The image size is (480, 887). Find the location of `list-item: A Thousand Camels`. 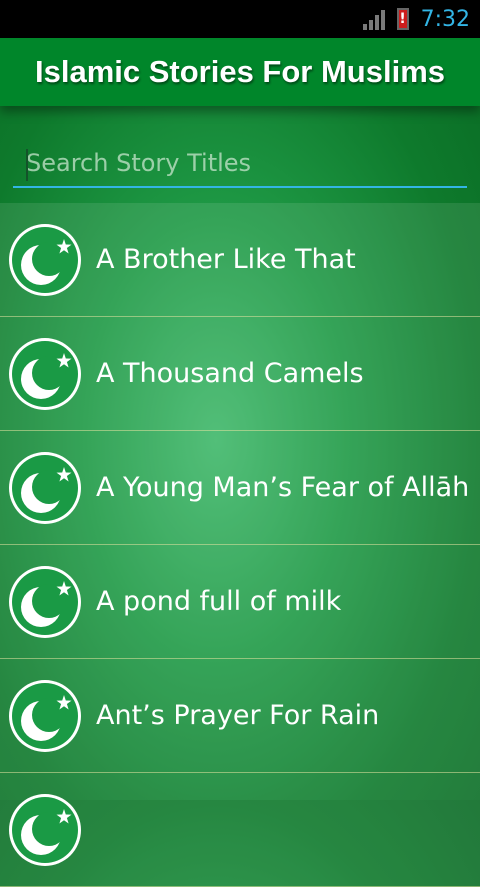

list-item: A Thousand Camels is located at coordinates (240, 374).